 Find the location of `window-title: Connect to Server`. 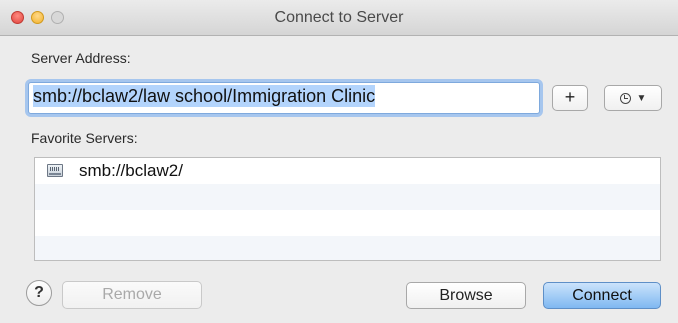

window-title: Connect to Server is located at coordinates (339, 17).